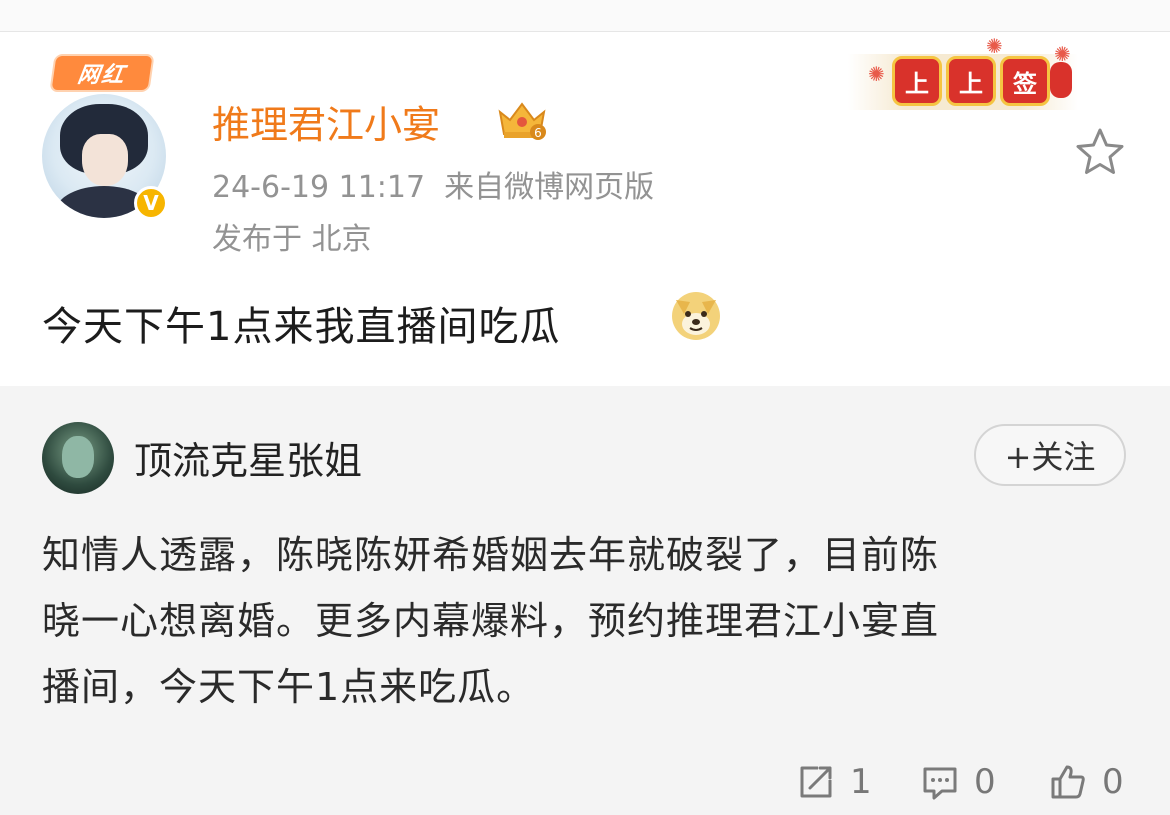 The width and height of the screenshot is (1170, 815). Describe the element at coordinates (1061, 80) in the screenshot. I see `lantern-icon` at that location.